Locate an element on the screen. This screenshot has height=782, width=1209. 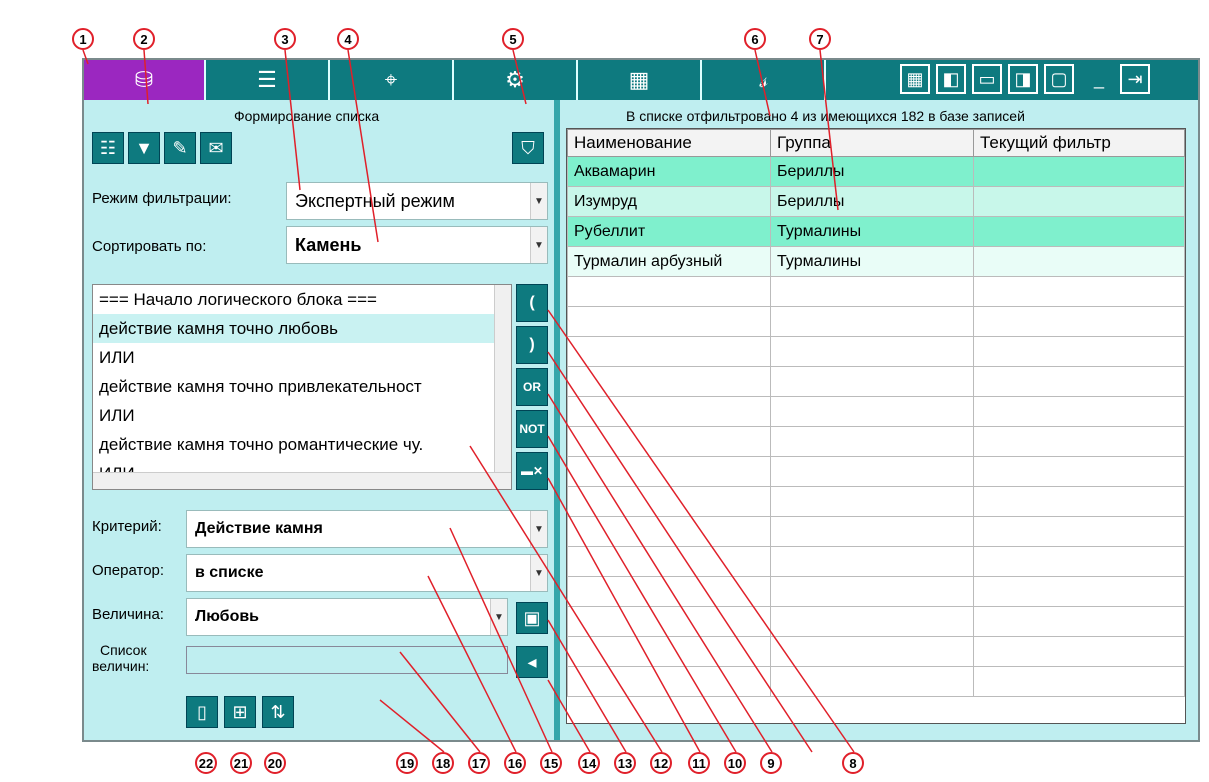
callout-11: 11 is located at coordinates (699, 763).